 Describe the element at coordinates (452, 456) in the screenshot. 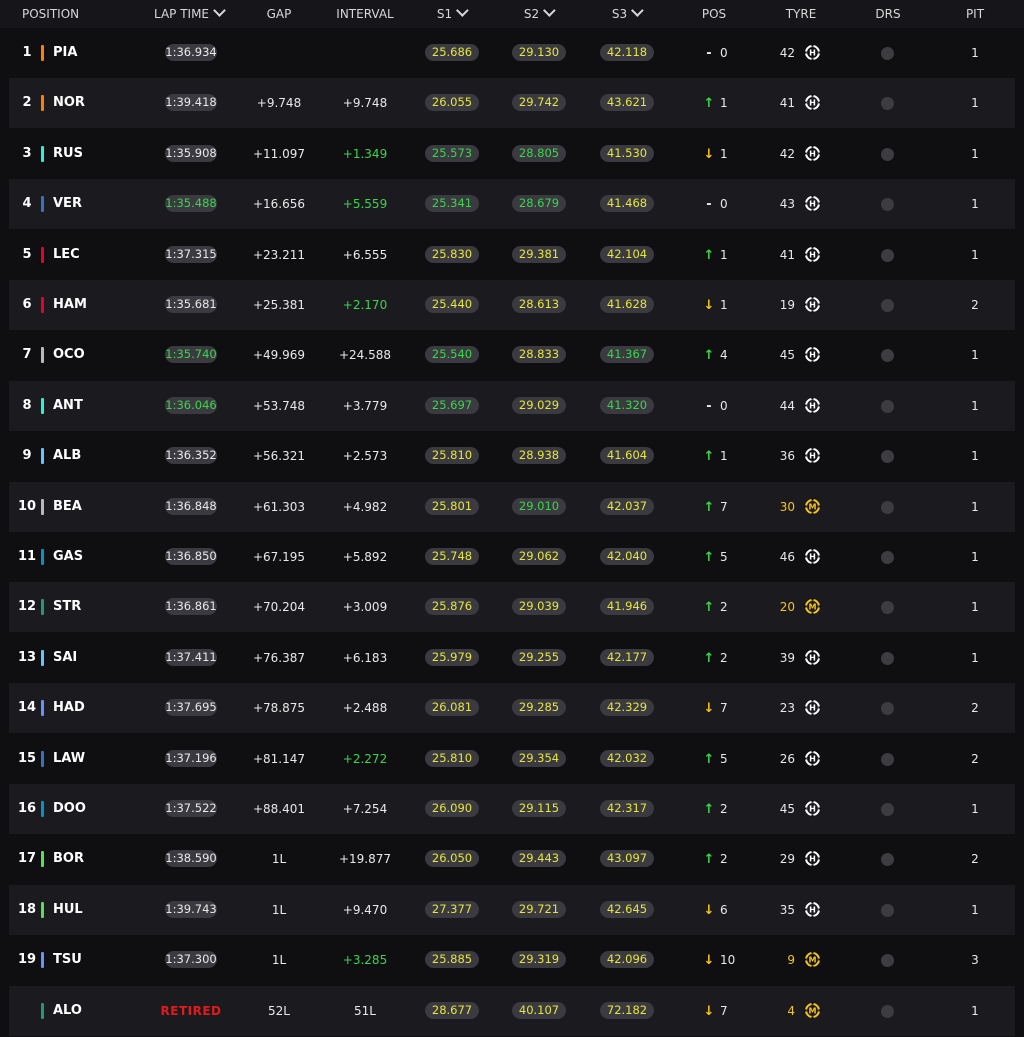

I see `sector-1-time: 25.810` at that location.